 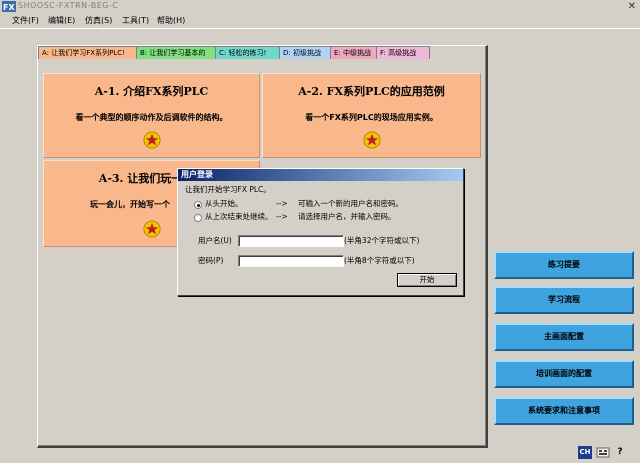 I want to click on title-bar: FX SHOOSC-FXTRN-BEG-C ✕, so click(x=320, y=7).